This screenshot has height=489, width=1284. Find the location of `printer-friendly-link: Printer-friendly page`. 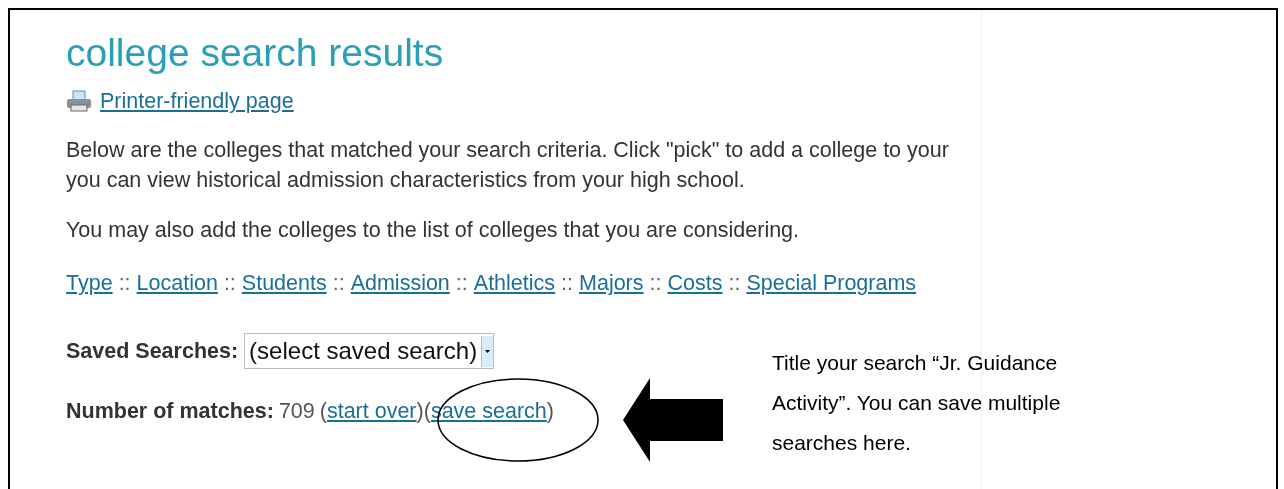

printer-friendly-link: Printer-friendly page is located at coordinates (197, 101).